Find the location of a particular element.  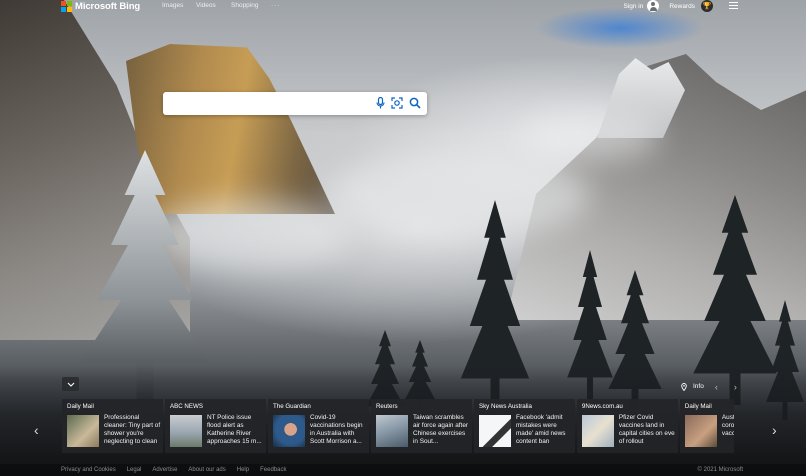

signin-link: Sign in is located at coordinates (633, 6).